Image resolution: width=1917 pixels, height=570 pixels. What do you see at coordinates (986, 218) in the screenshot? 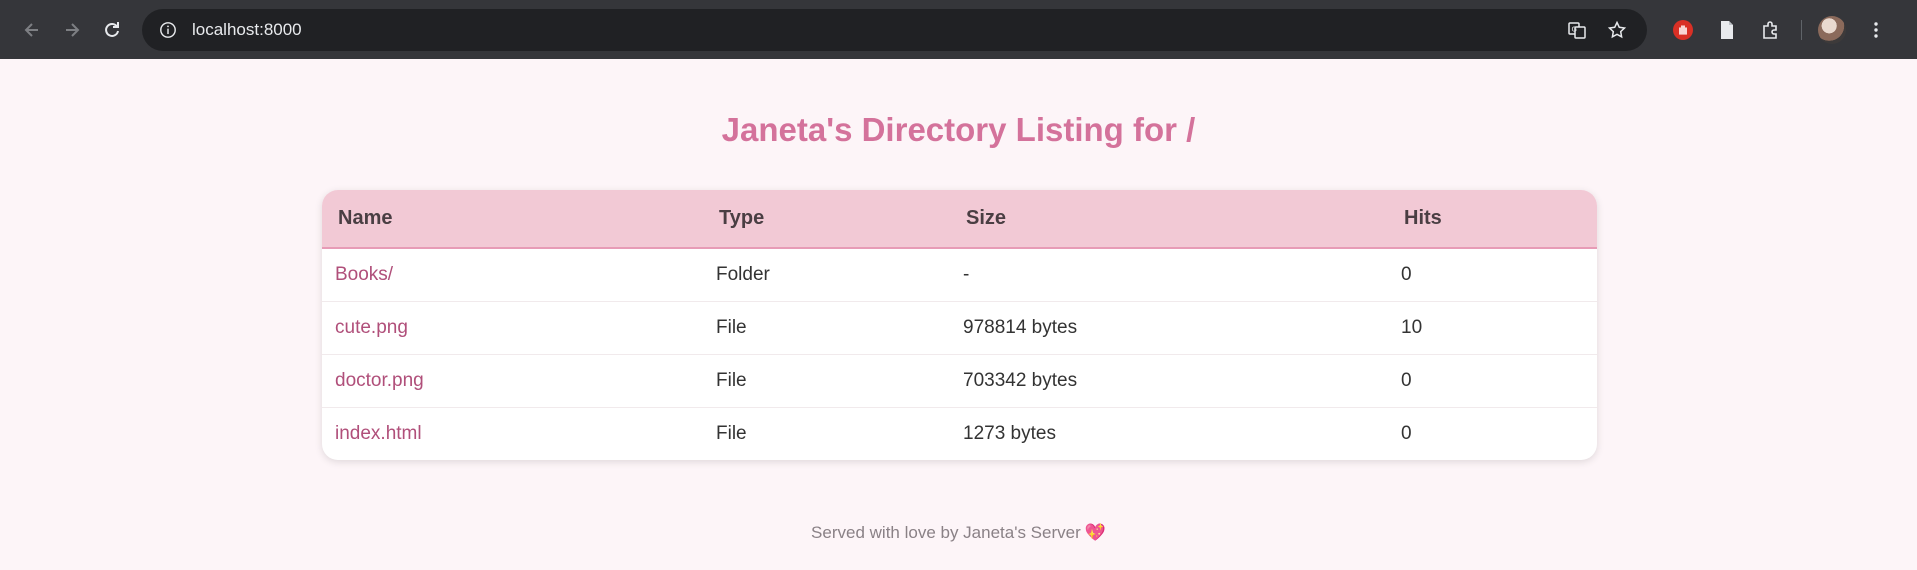
I see `header-size: Size` at bounding box center [986, 218].